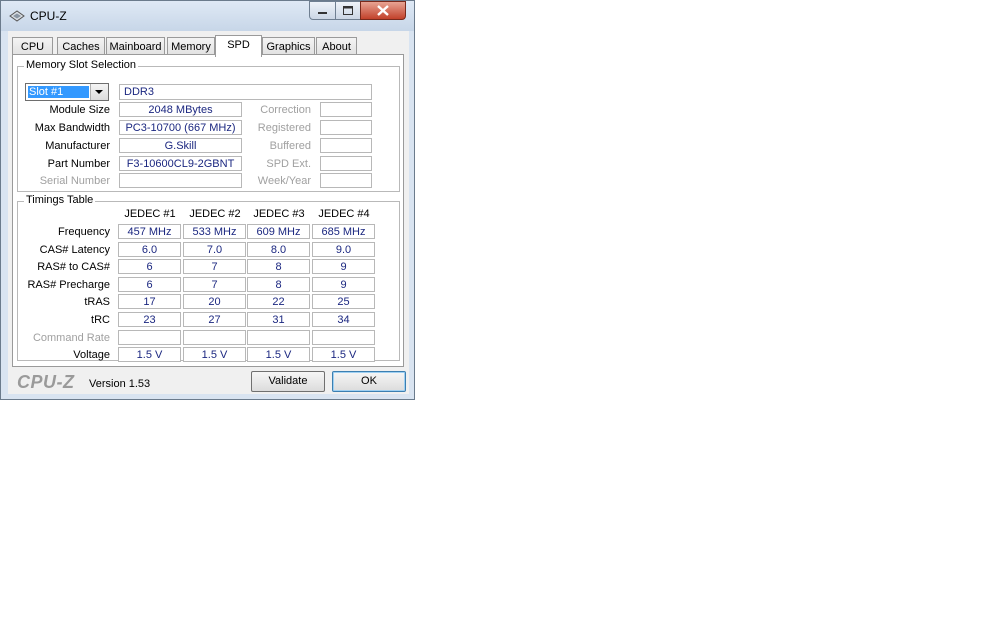 This screenshot has width=1008, height=630. I want to click on manufacturer-field: G.Skill, so click(180, 145).